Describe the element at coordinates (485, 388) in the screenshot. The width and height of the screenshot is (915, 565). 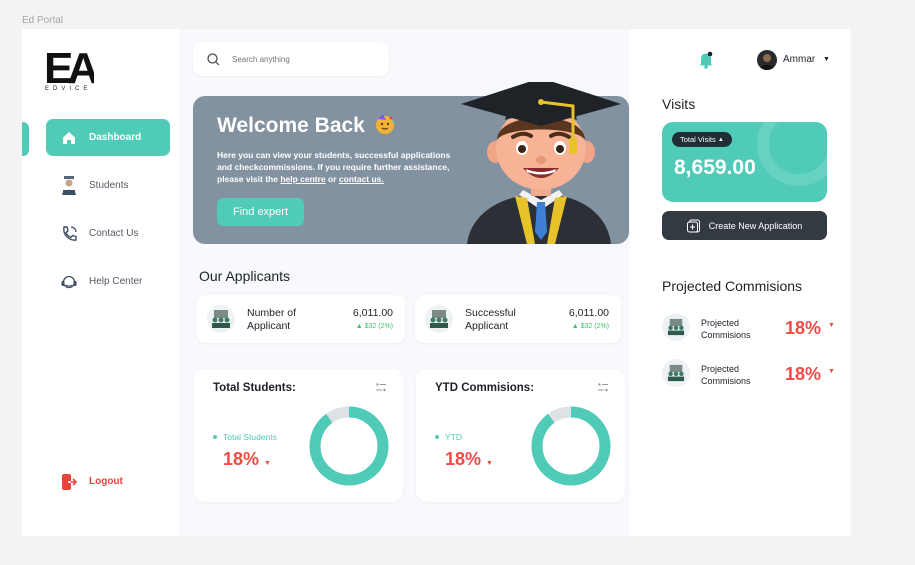
I see `stat-card-title: YTD Commisions:` at that location.